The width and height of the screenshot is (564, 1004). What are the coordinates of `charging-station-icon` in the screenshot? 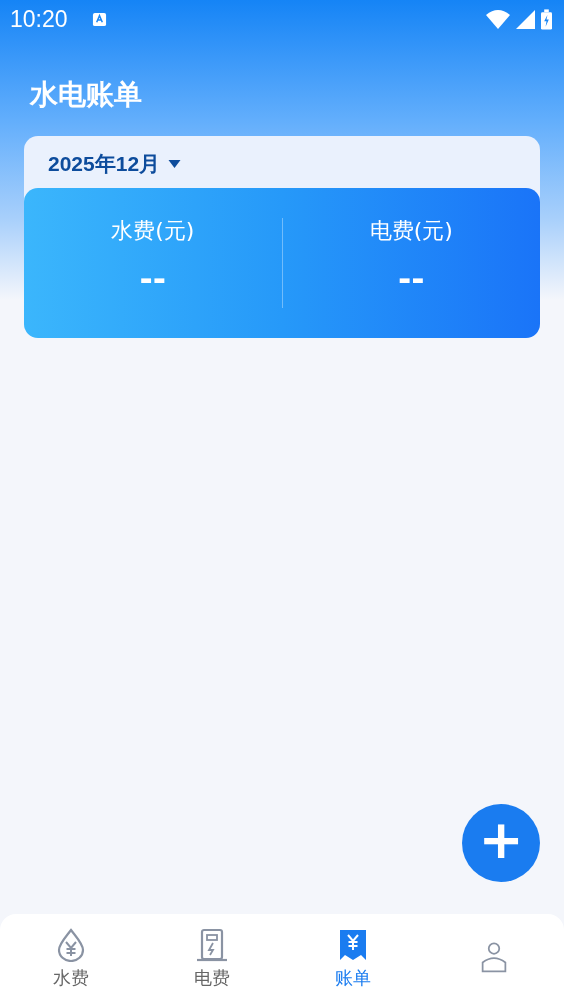 It's located at (211, 945).